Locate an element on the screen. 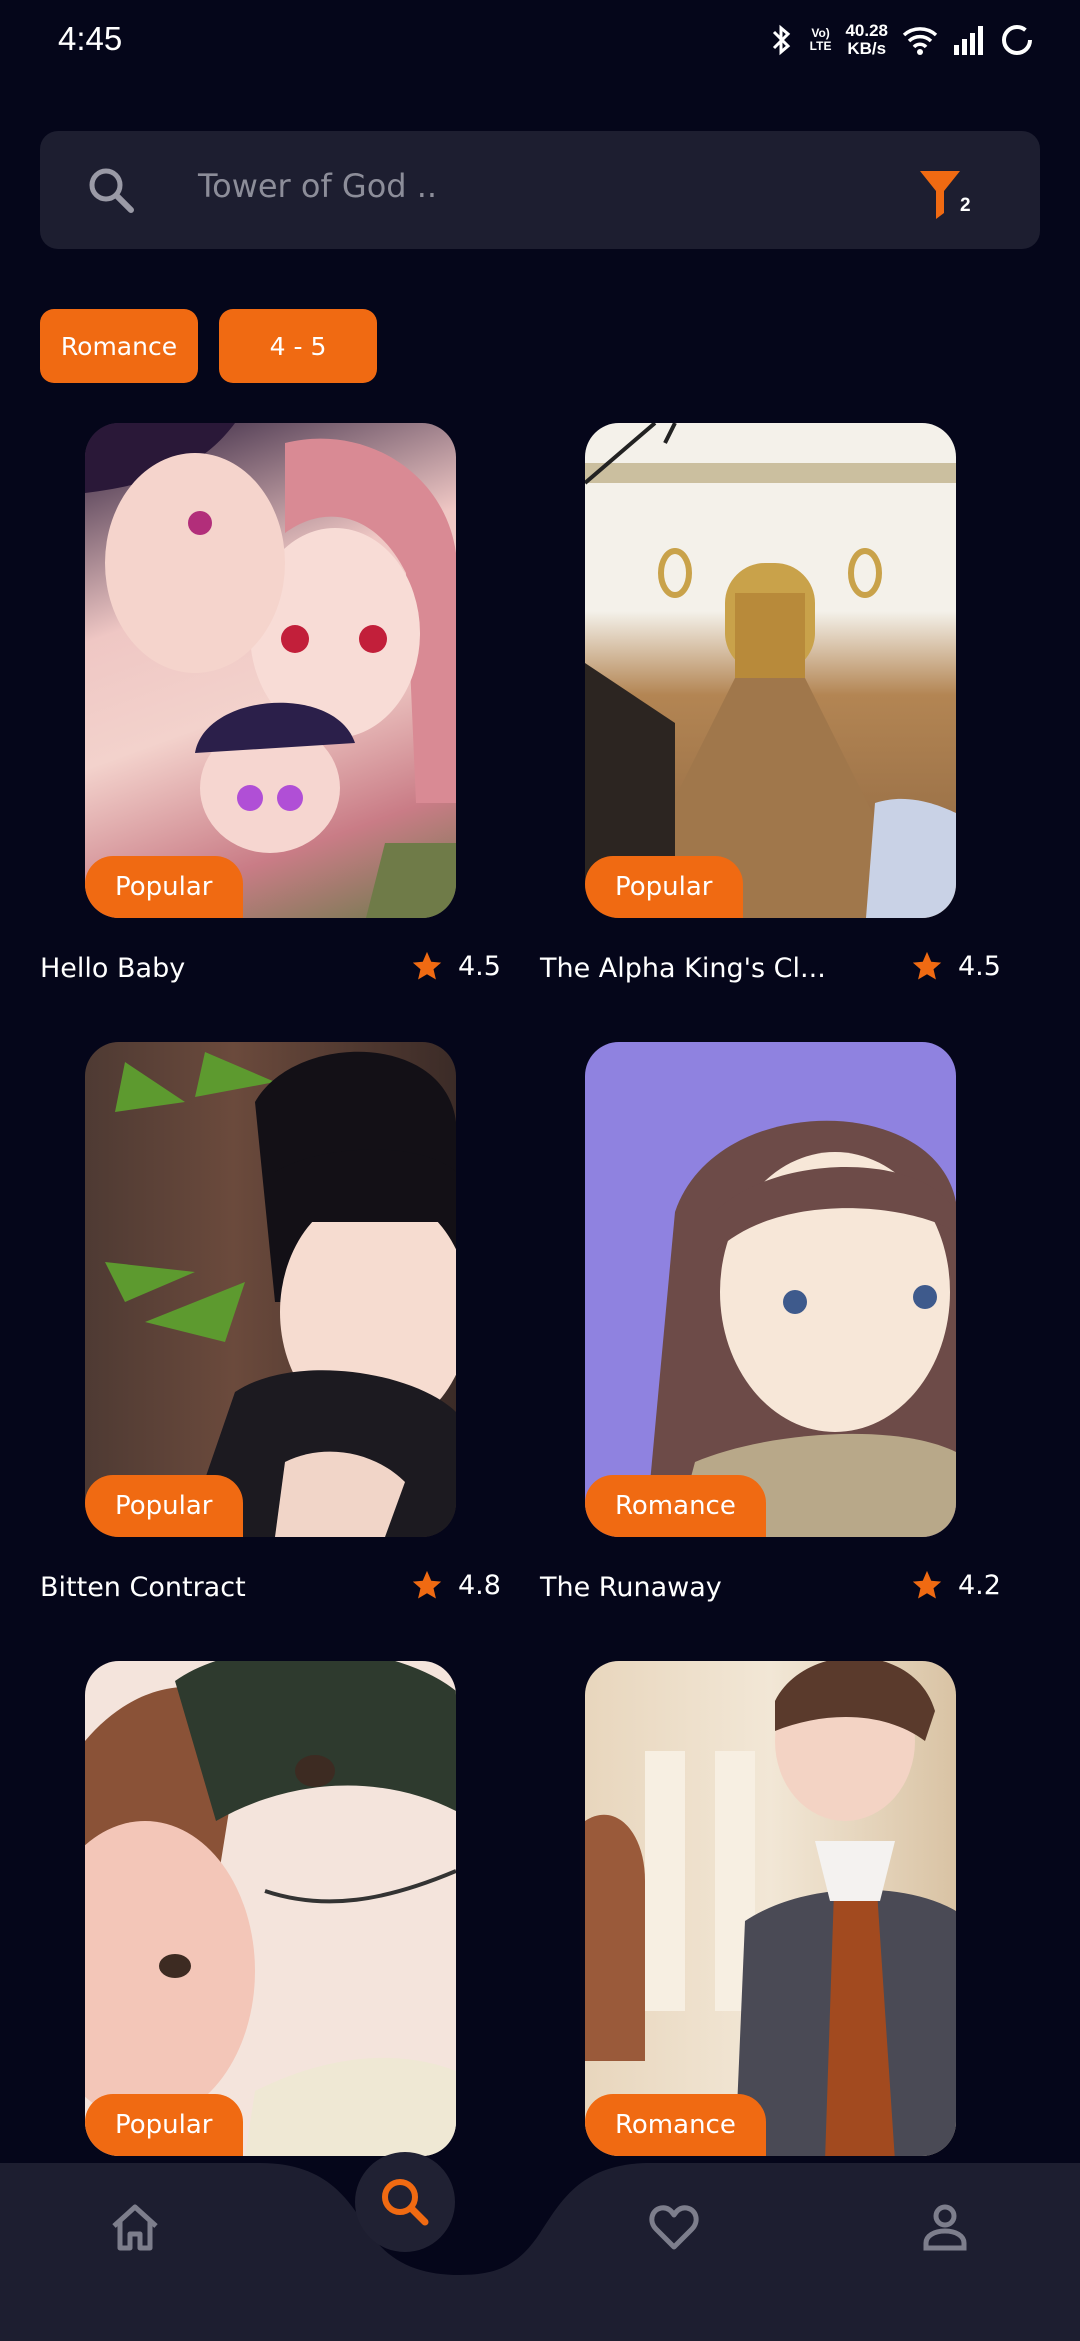  comic-card: Popular Hello Baby 4.5 is located at coordinates (290, 703).